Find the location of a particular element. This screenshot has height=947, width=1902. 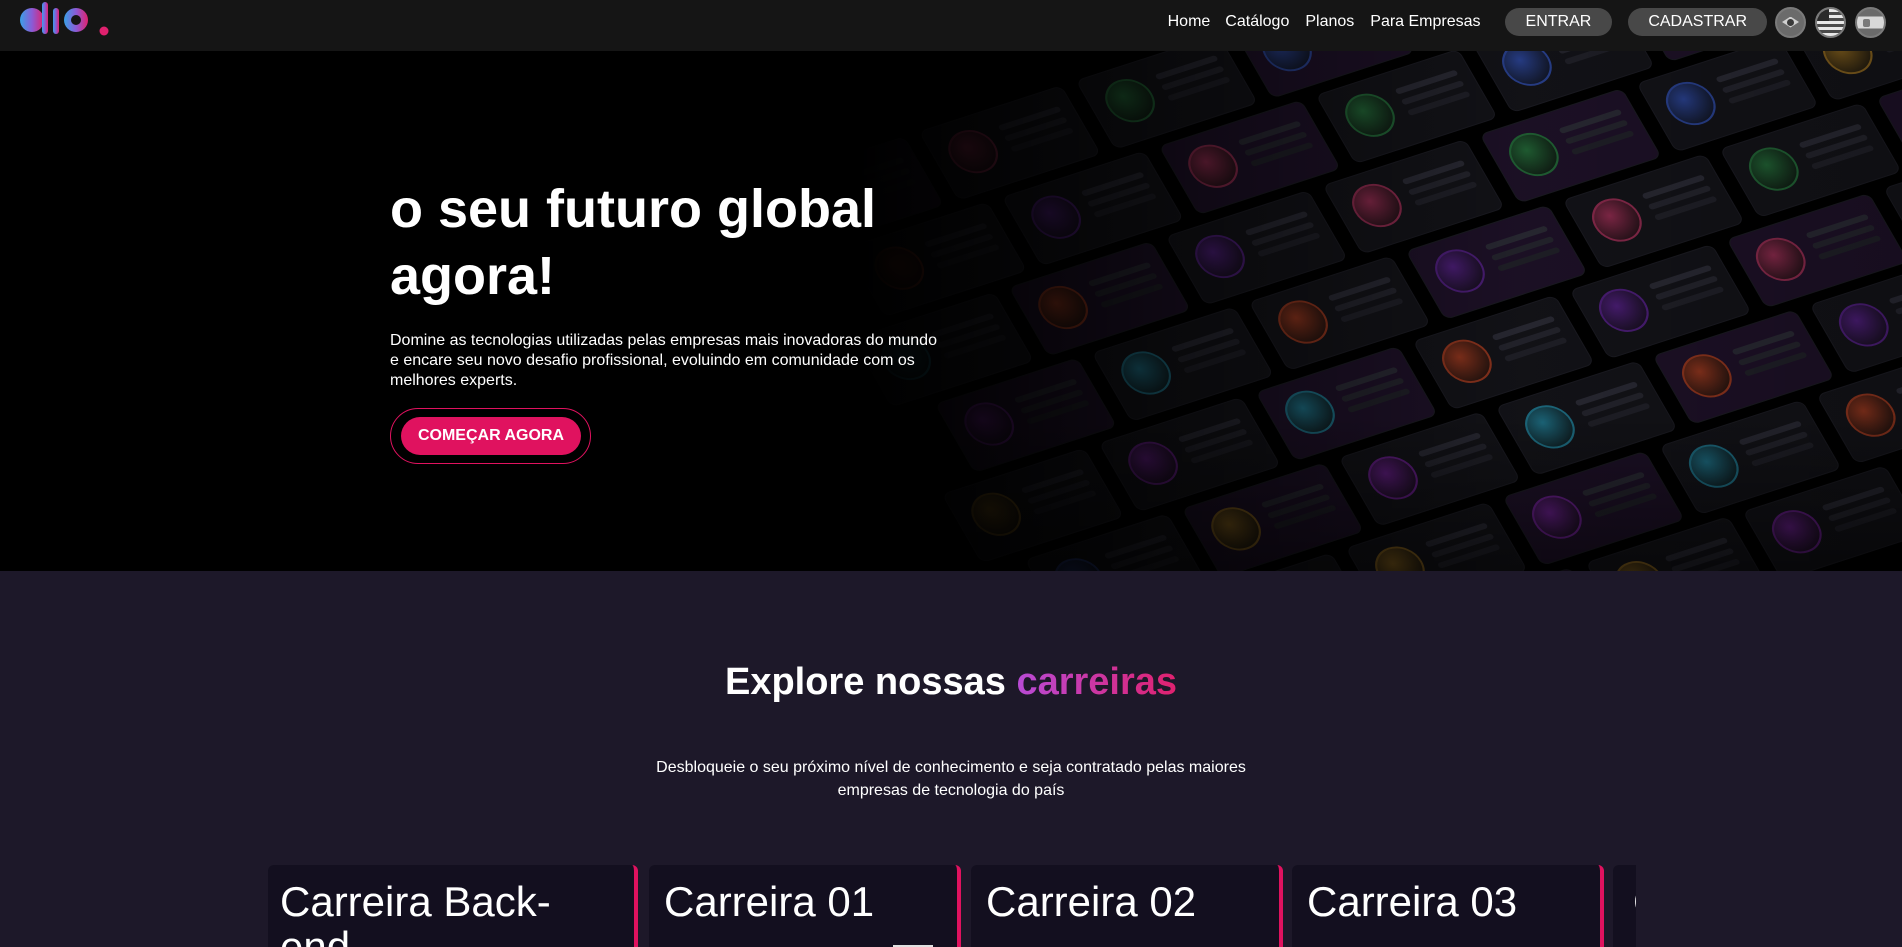

brazil-flag-icon is located at coordinates (1790, 22).